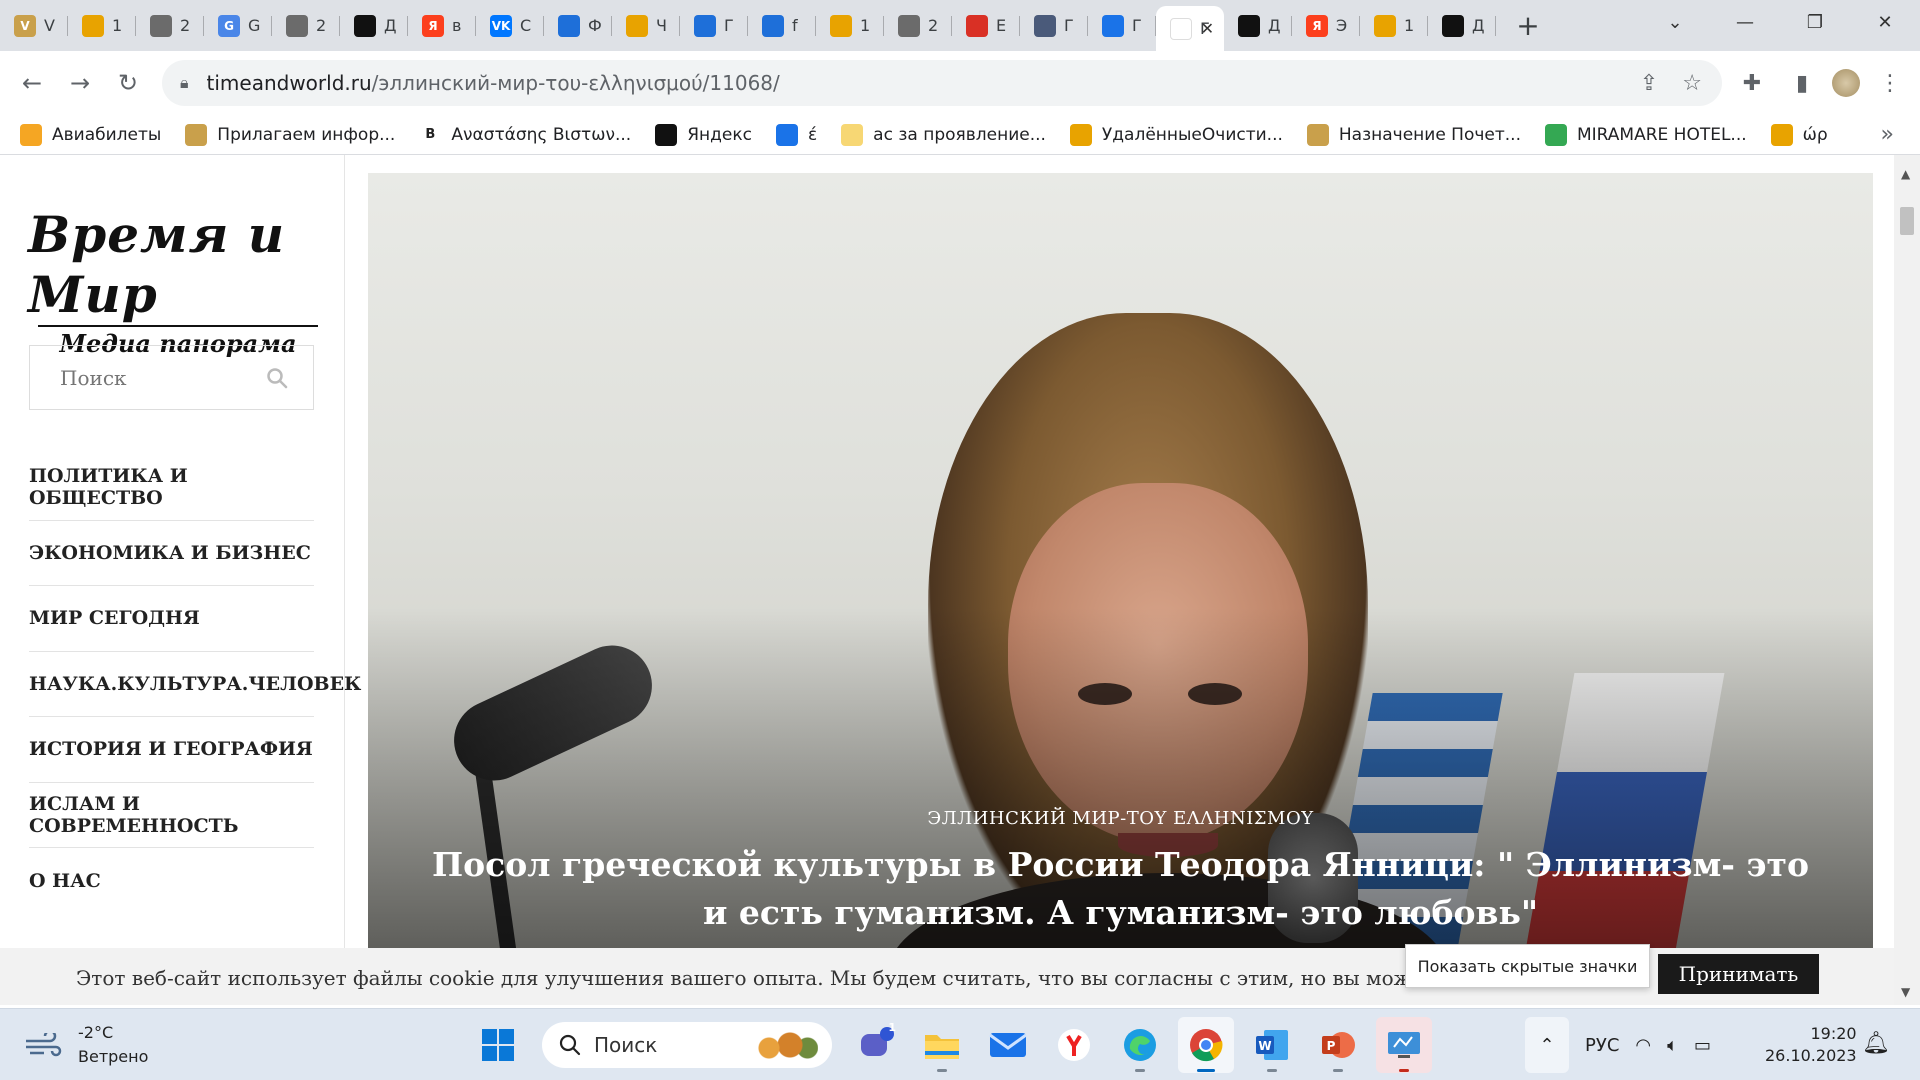 The width and height of the screenshot is (1920, 1080). I want to click on yandex-browser-app, so click(1074, 1045).